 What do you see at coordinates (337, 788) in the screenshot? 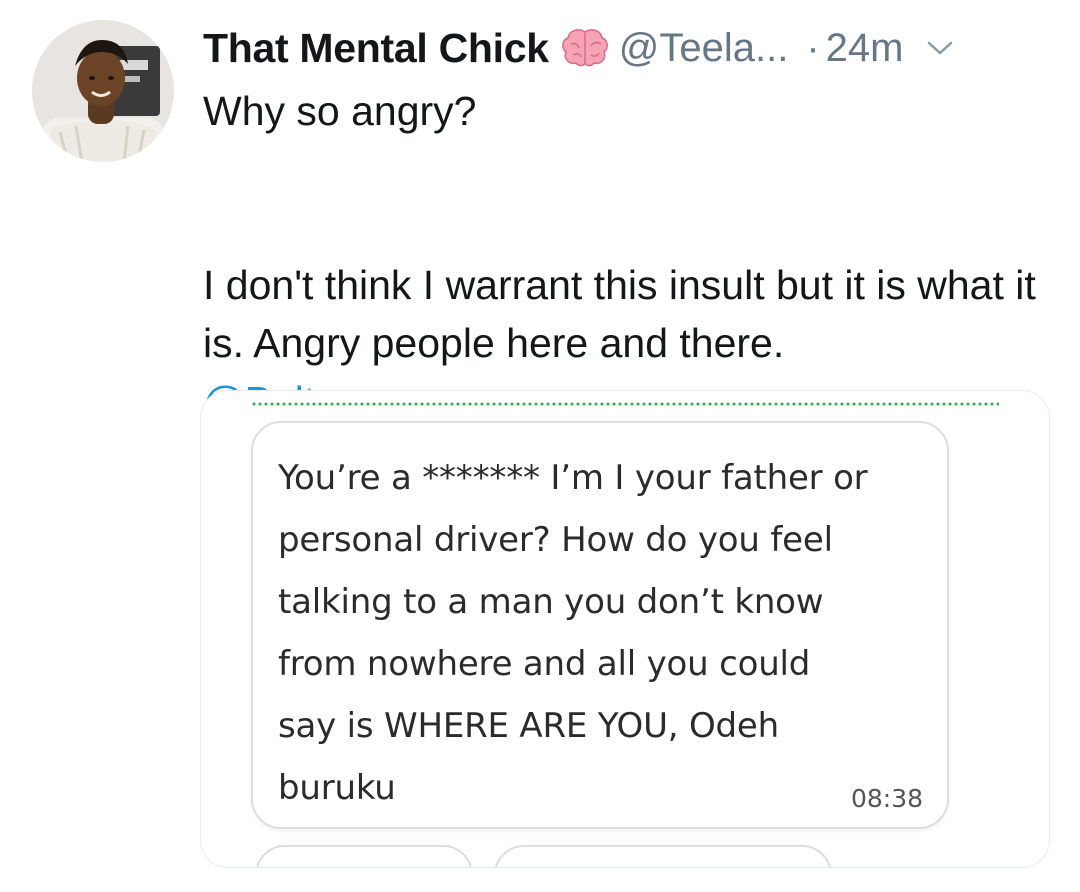
I see `chat-message-line: buruku` at bounding box center [337, 788].